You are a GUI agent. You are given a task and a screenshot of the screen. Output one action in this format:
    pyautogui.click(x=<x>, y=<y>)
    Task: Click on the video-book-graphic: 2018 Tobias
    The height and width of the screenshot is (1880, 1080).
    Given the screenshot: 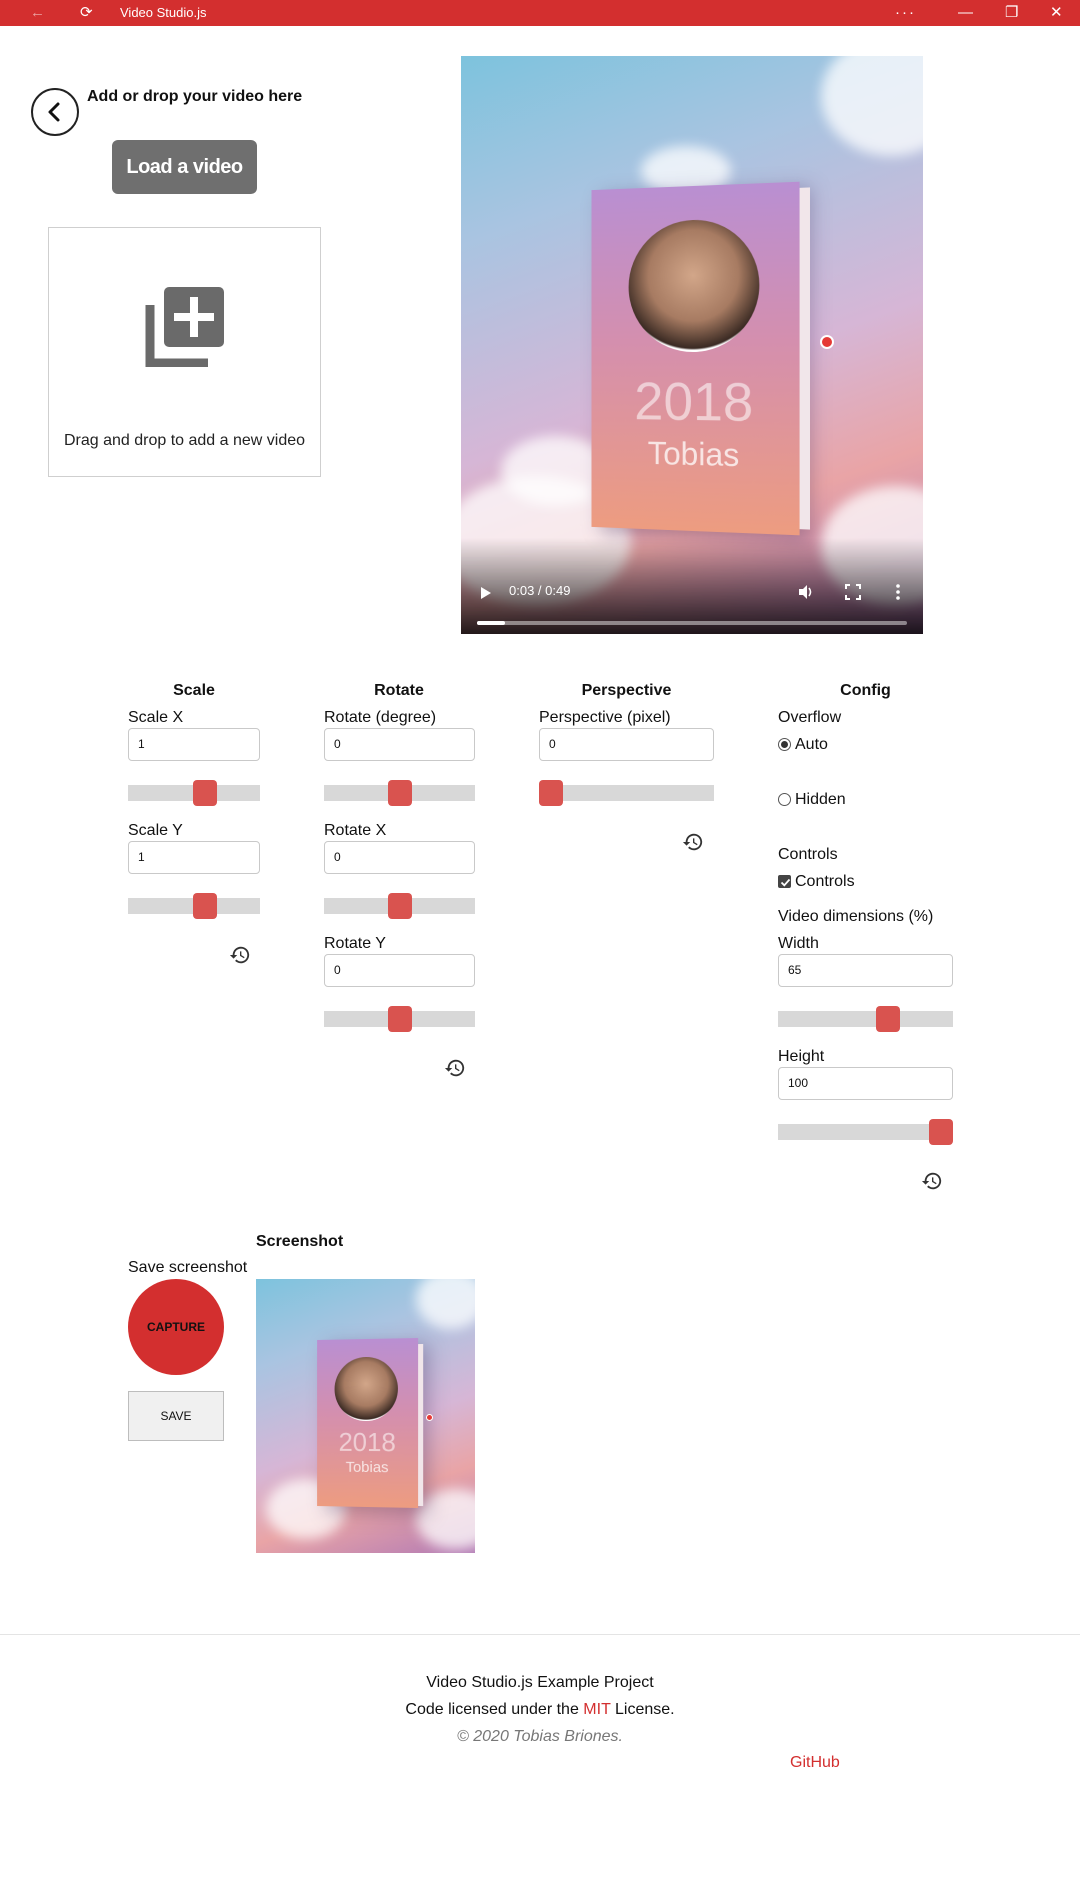 What is the action you would take?
    pyautogui.click(x=701, y=358)
    